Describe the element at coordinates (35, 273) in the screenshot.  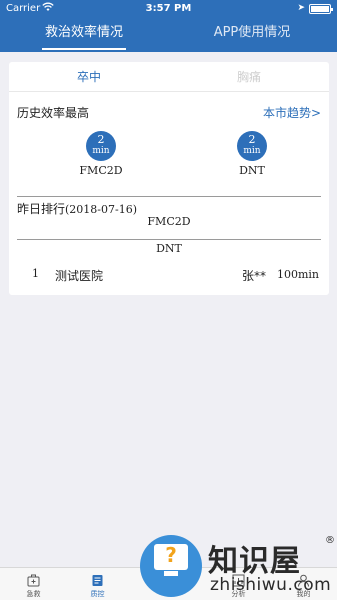
I see `rank-index: 1` at that location.